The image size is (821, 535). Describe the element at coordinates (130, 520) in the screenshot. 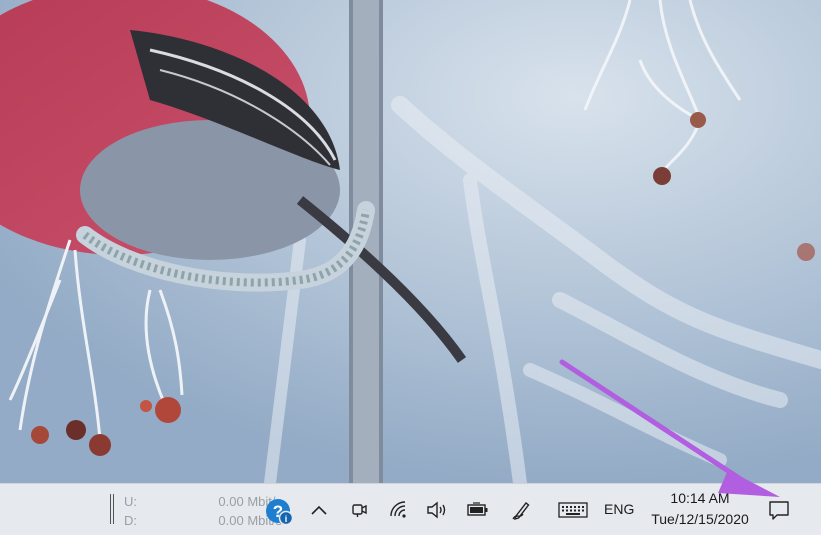

I see `download-label: D:` at that location.